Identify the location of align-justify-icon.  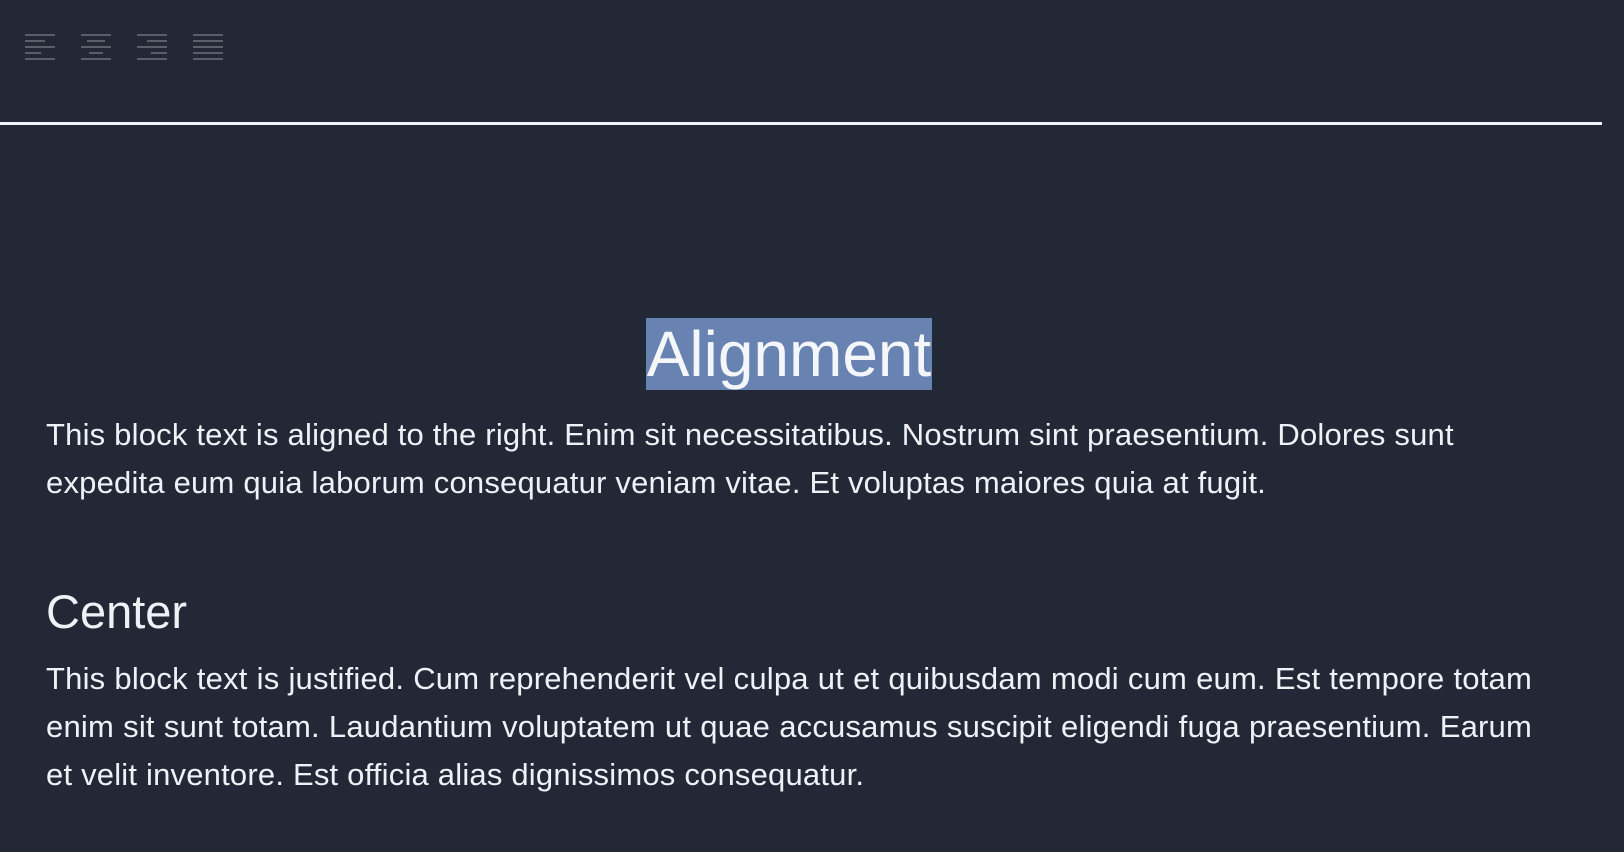
(208, 47).